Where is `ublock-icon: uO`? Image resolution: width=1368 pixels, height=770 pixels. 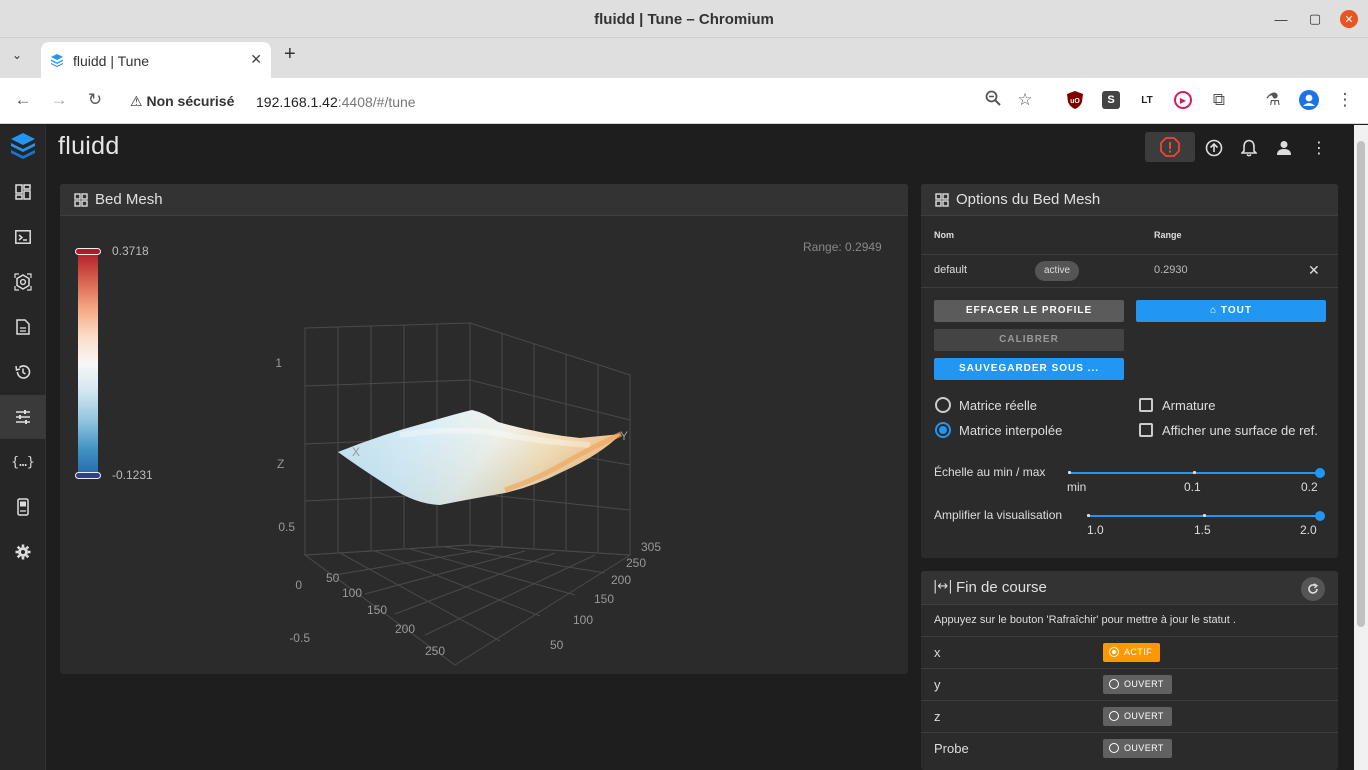
ublock-icon: uO is located at coordinates (1075, 100).